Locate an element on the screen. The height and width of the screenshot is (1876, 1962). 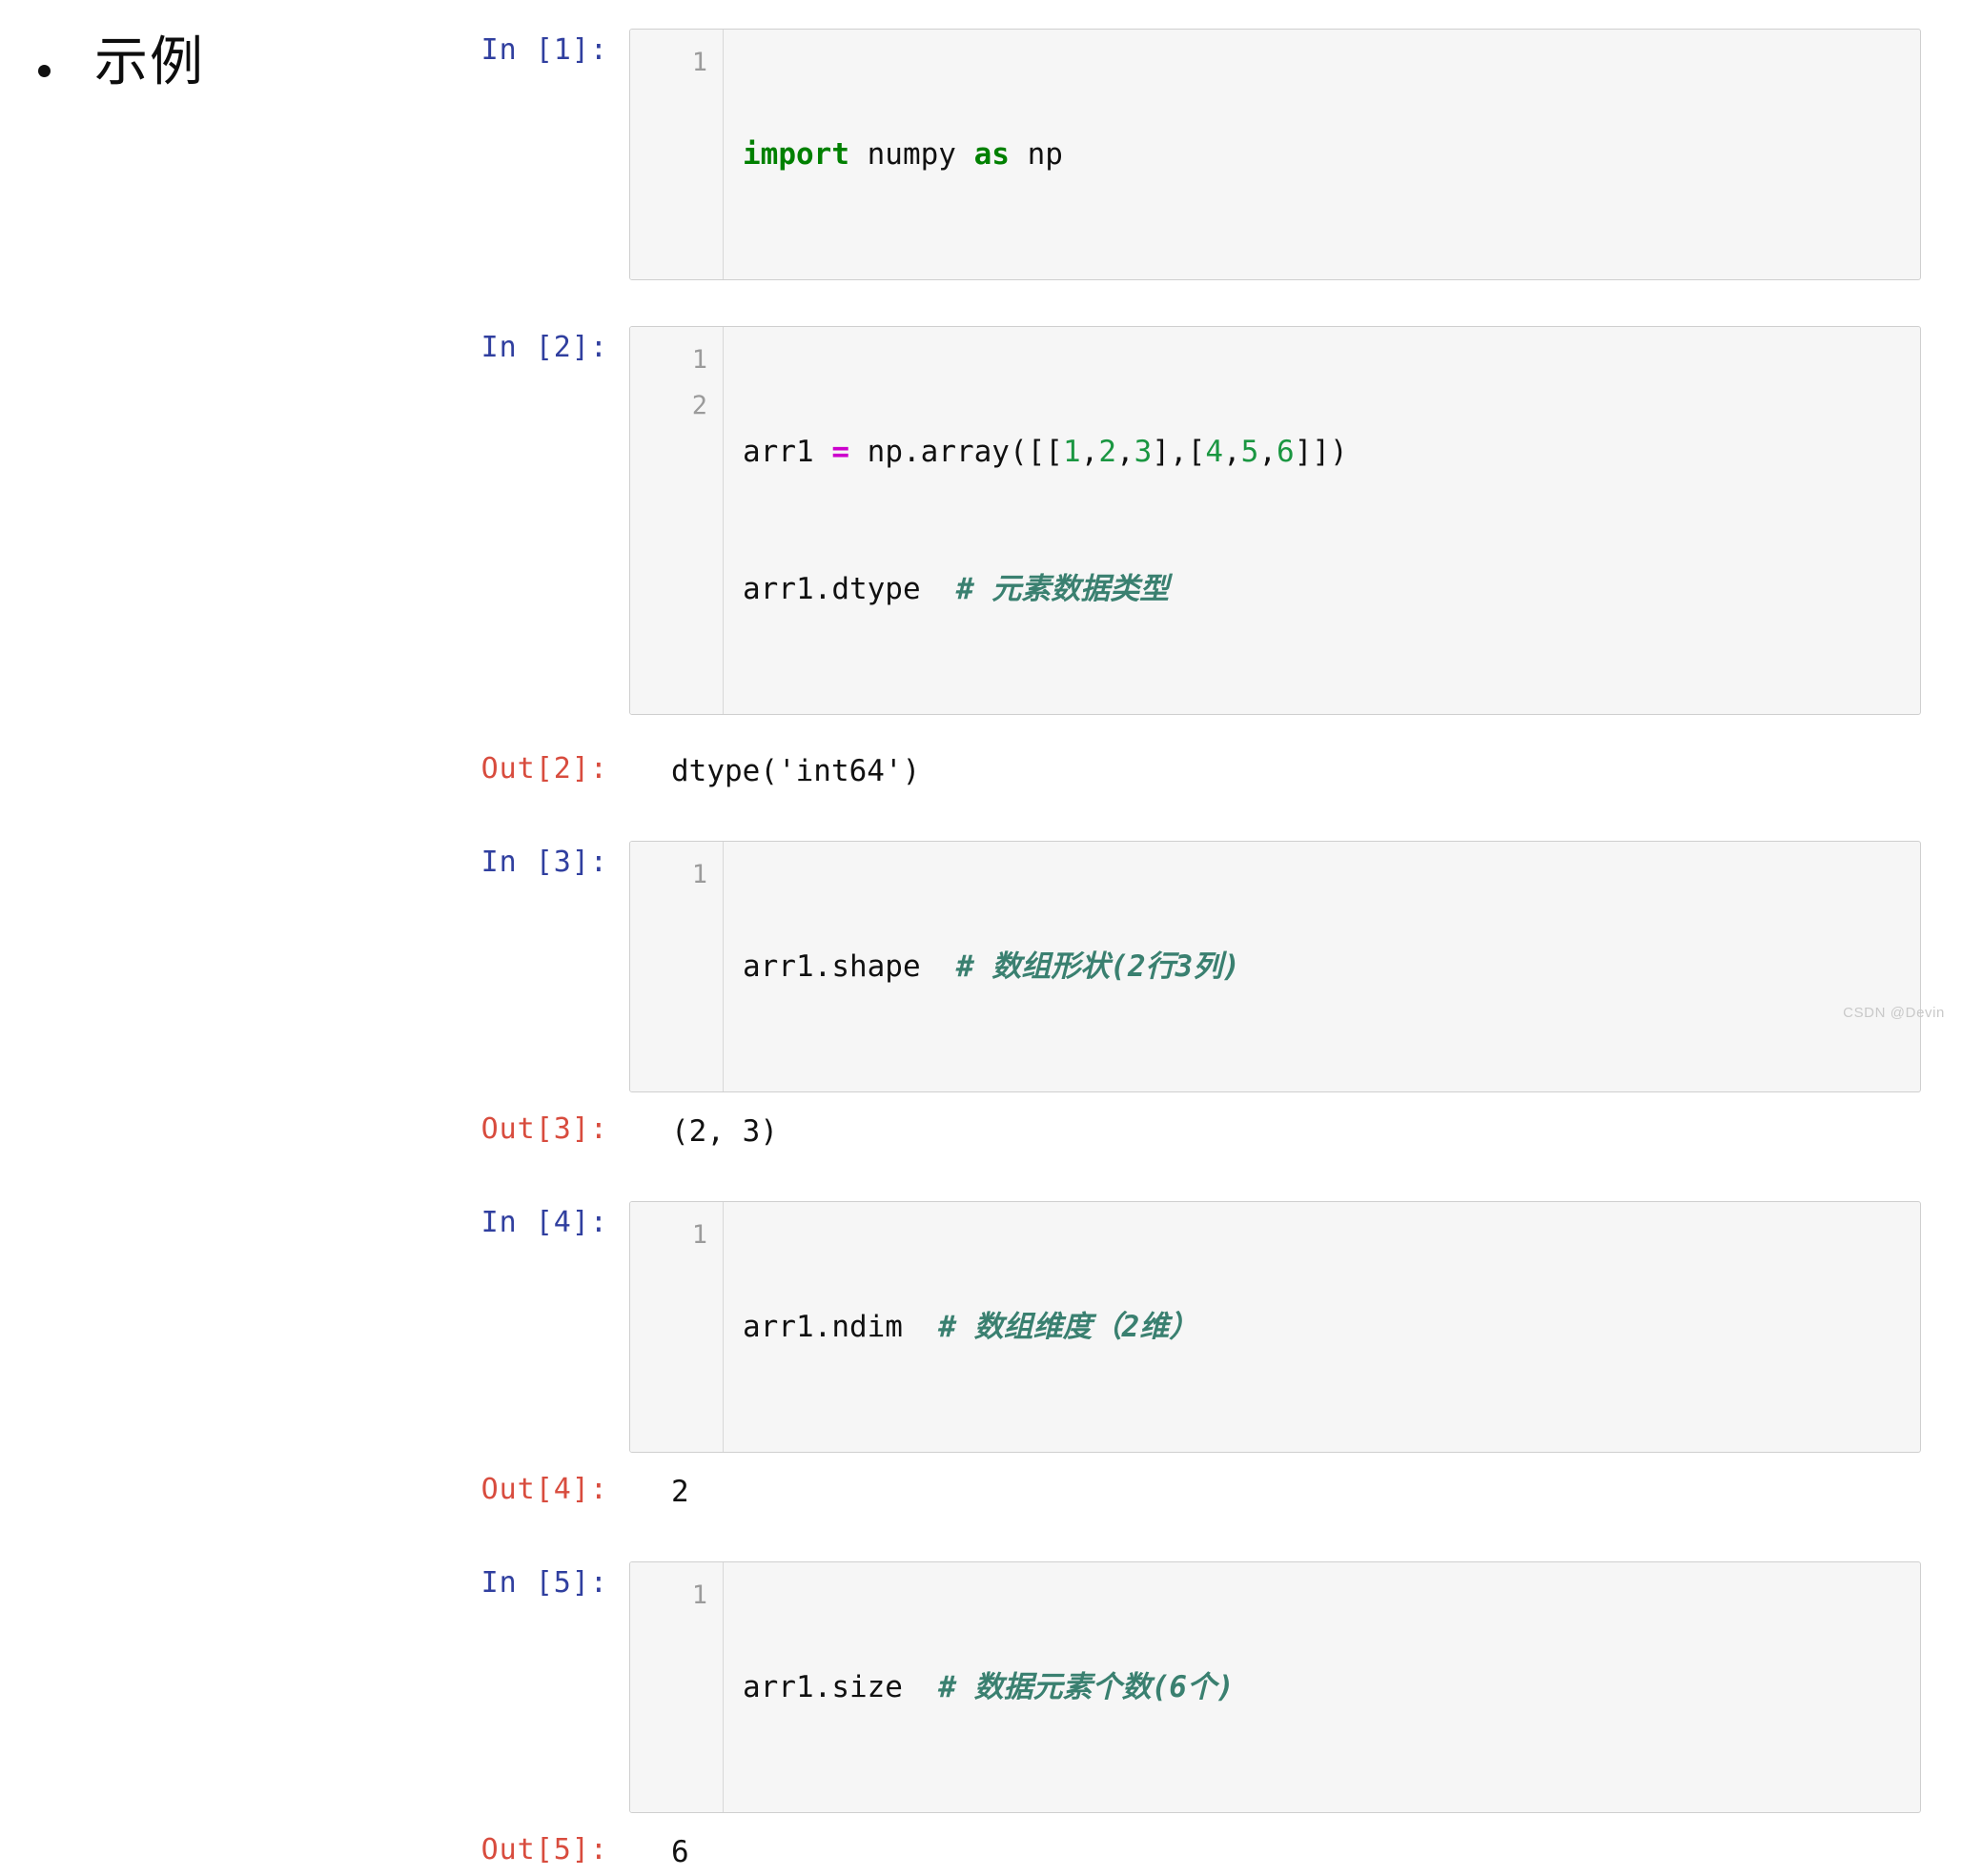
prompt-out-5: Out[5]: is located at coordinates (544, 1849).